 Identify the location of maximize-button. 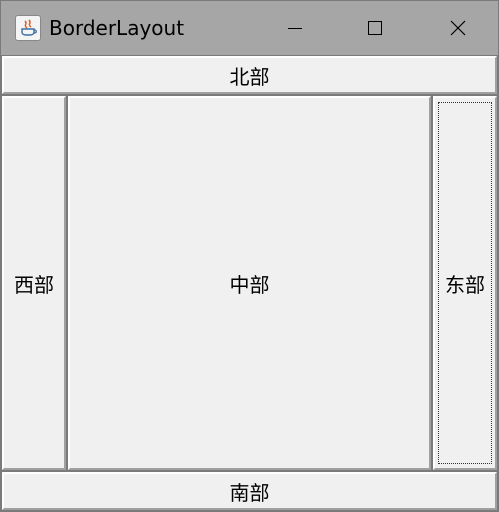
(375, 28).